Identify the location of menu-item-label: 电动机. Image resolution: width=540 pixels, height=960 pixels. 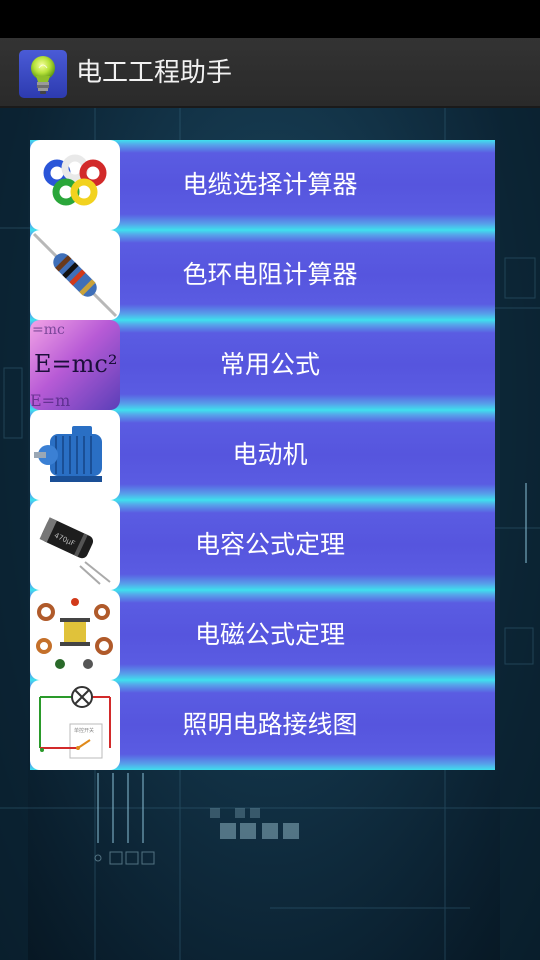
(270, 454).